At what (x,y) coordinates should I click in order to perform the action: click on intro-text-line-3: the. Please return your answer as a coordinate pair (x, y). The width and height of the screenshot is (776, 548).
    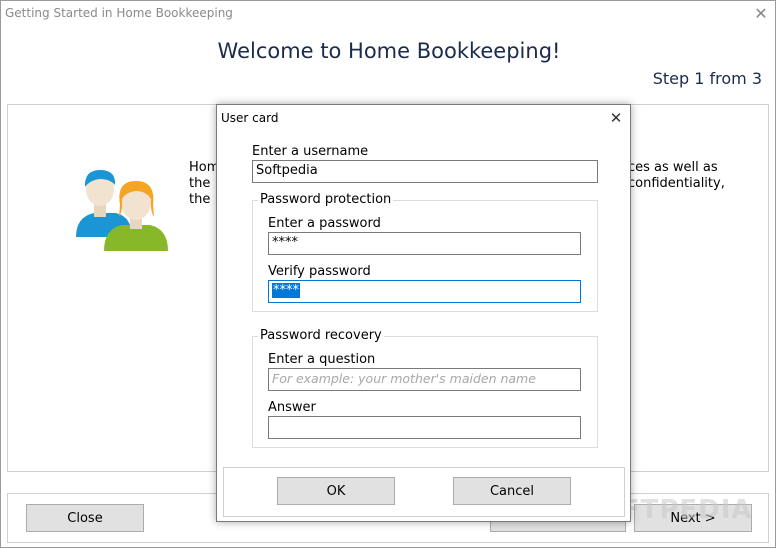
    Looking at the image, I should click on (200, 199).